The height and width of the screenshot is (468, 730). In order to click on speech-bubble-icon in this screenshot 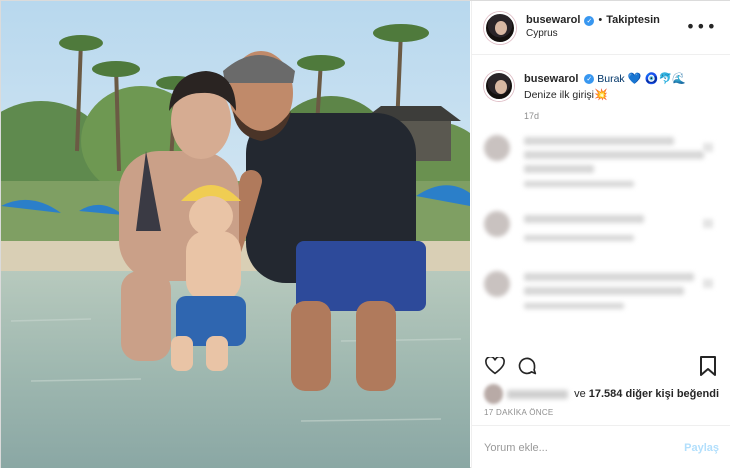, I will do `click(527, 366)`.